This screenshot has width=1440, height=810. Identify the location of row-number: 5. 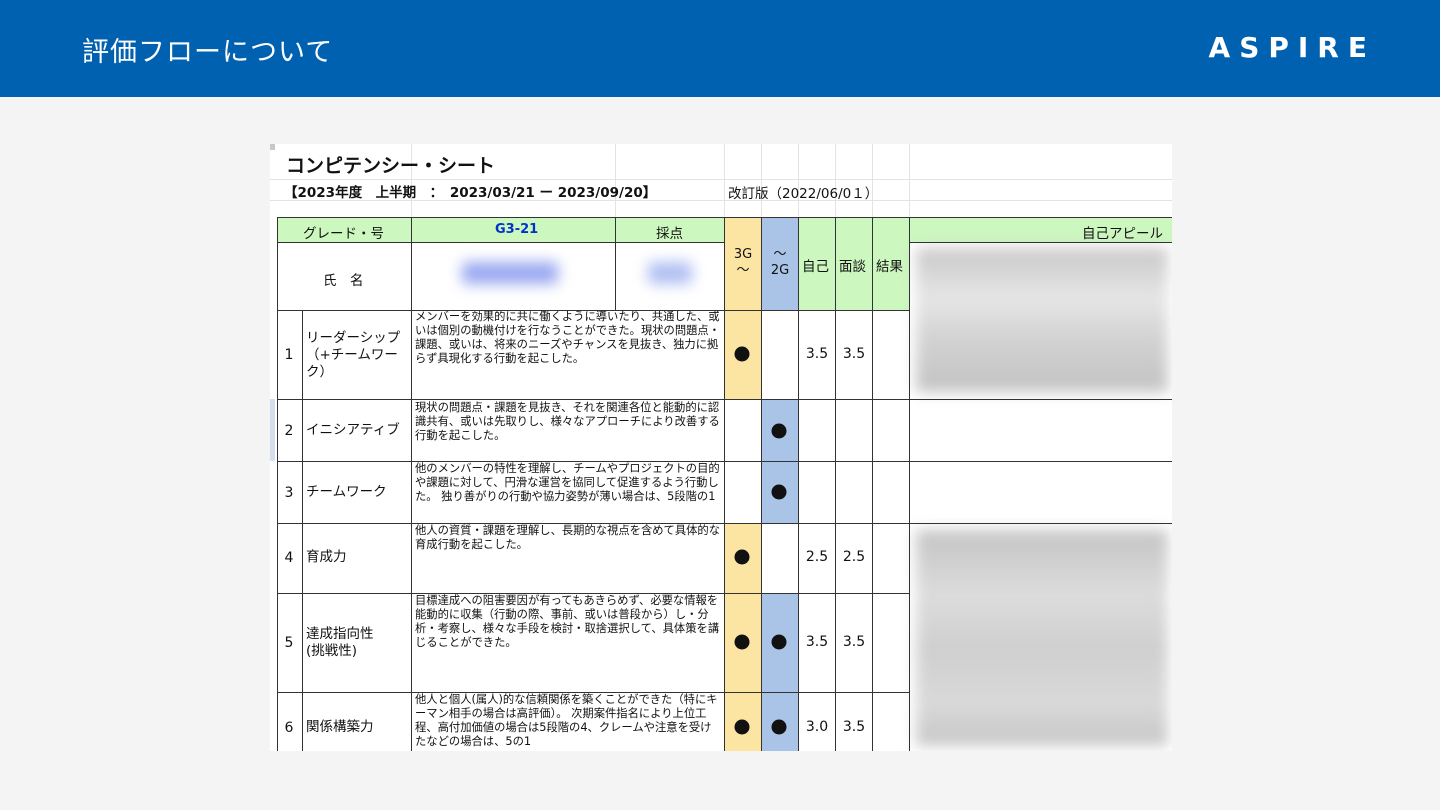
(289, 643).